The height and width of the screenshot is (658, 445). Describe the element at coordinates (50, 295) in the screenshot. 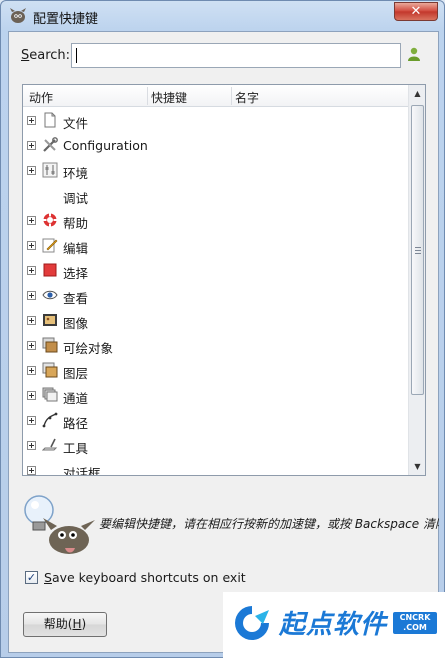

I see `eye-icon` at that location.